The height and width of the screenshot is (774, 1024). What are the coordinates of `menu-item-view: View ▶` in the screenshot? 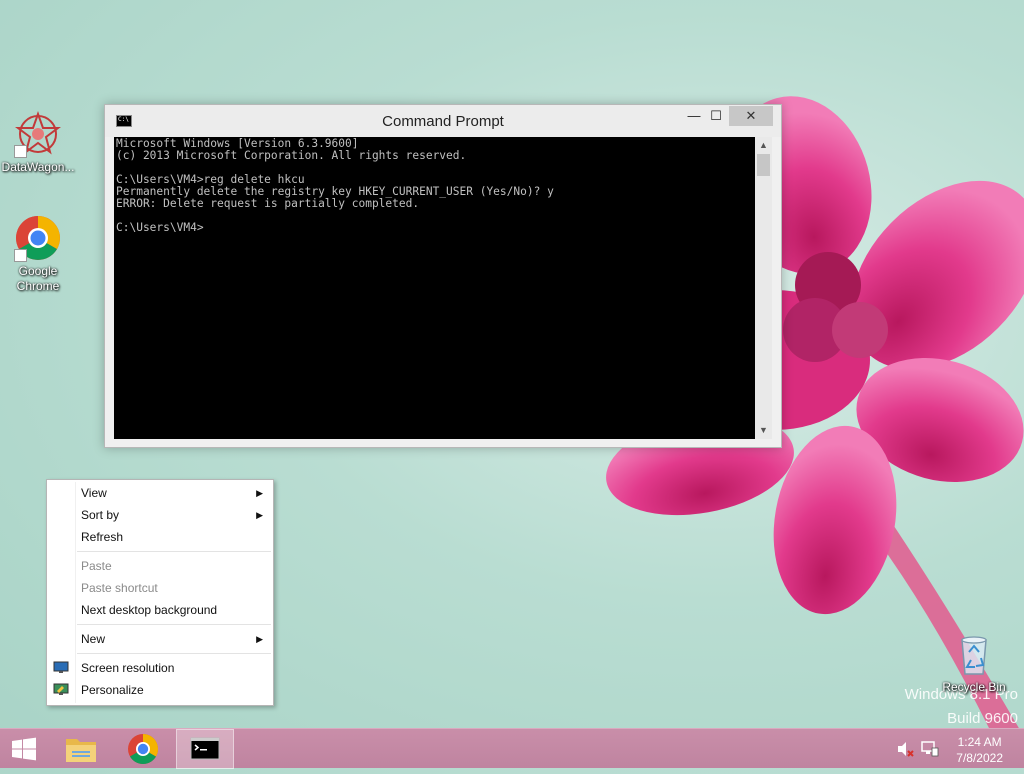 It's located at (160, 493).